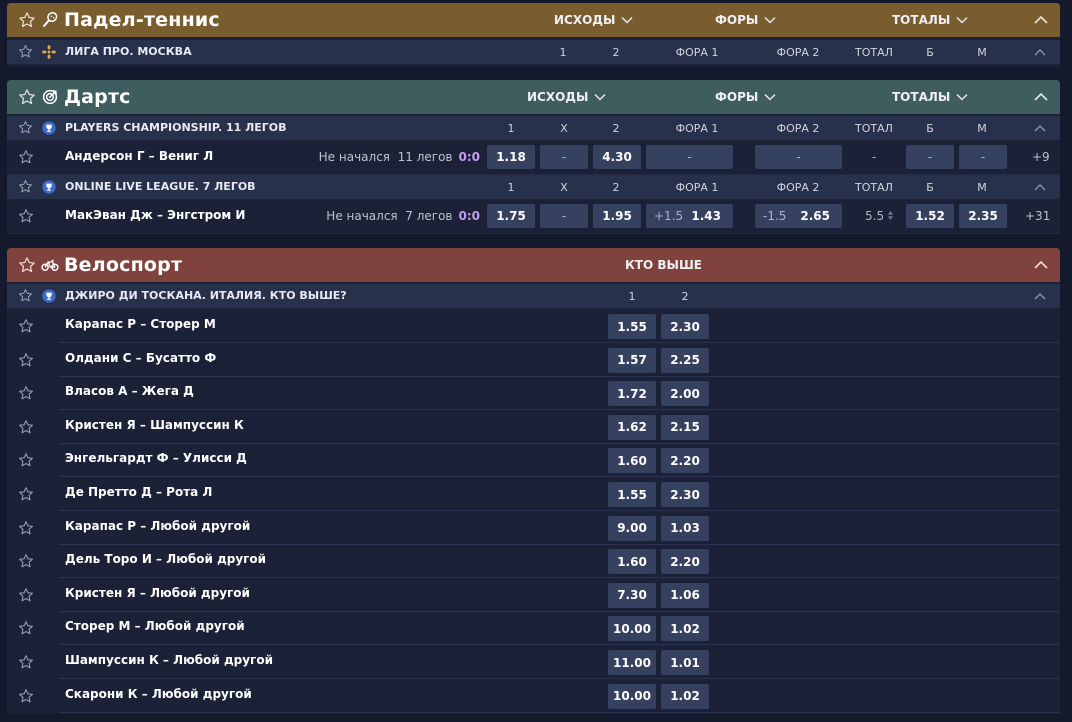 Image resolution: width=1072 pixels, height=722 pixels. Describe the element at coordinates (533, 696) in the screenshot. I see `event-row: Скарони К – Любой другой 10.00 1.02` at that location.